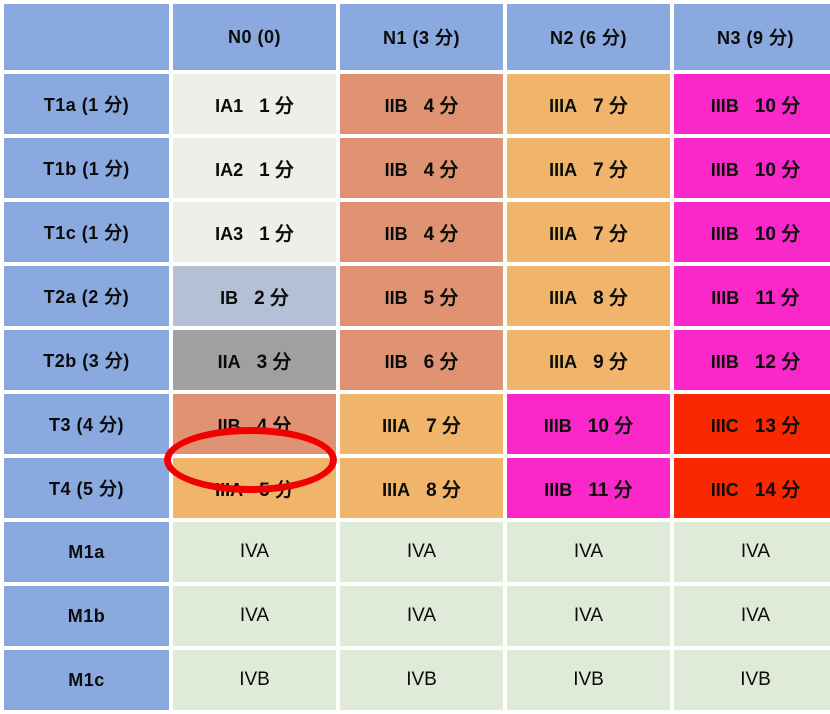  I want to click on table-row: T2b (3 分) IIA 3 分 IIB 6 分 IIIA 9 分 IIIB 12 分, so click(417, 360).